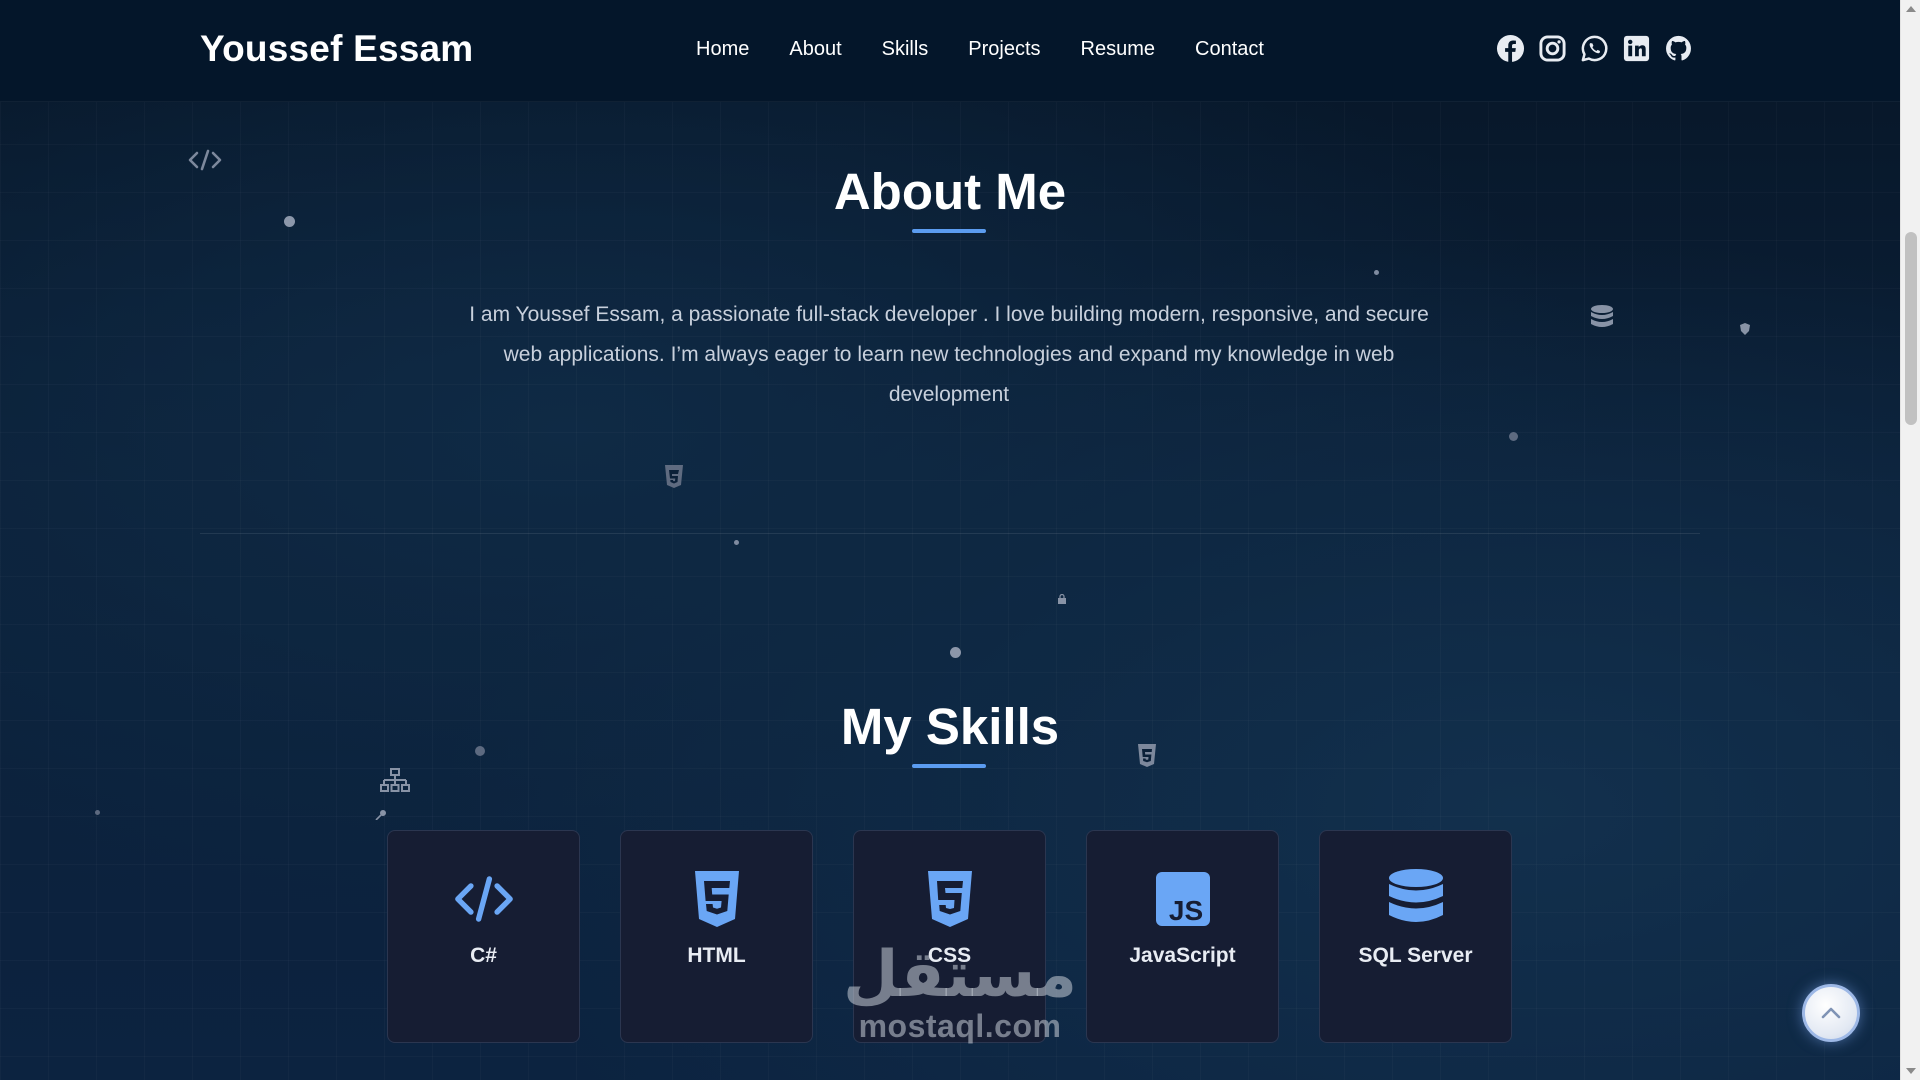 Image resolution: width=1920 pixels, height=1080 pixels. Describe the element at coordinates (1229, 49) in the screenshot. I see `nav-link-contact: Contact` at that location.